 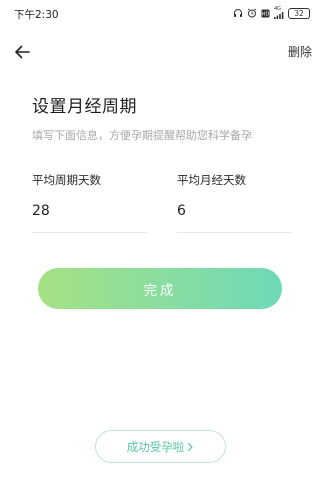 I want to click on delete-button: 删除, so click(x=300, y=51).